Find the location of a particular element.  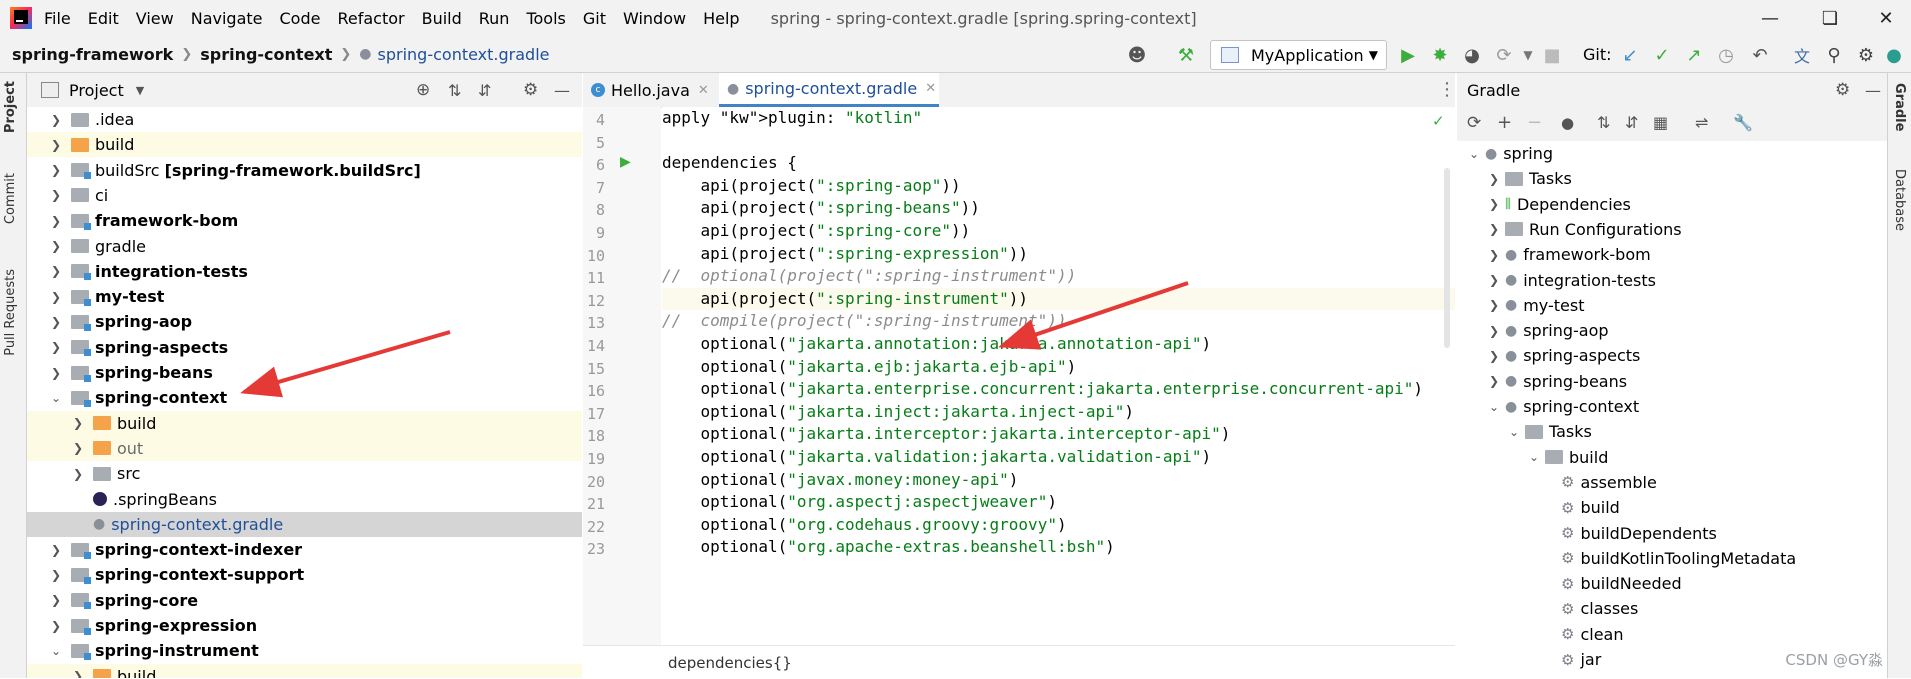

arrow-to-spring-context is located at coordinates (345, 364).